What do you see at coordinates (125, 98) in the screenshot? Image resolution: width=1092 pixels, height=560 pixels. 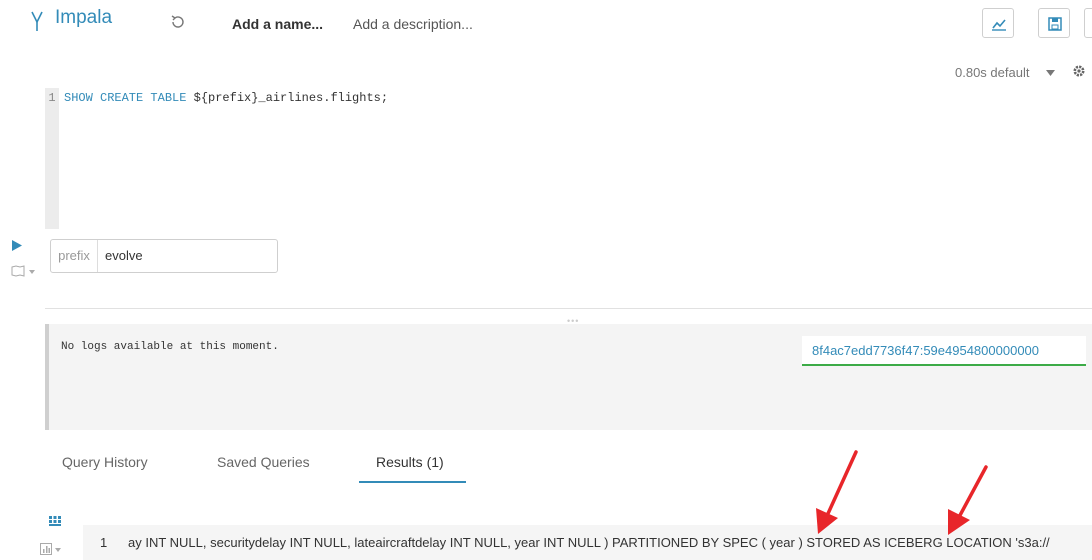 I see `sql-keyword: SHOW CREATE TABLE` at bounding box center [125, 98].